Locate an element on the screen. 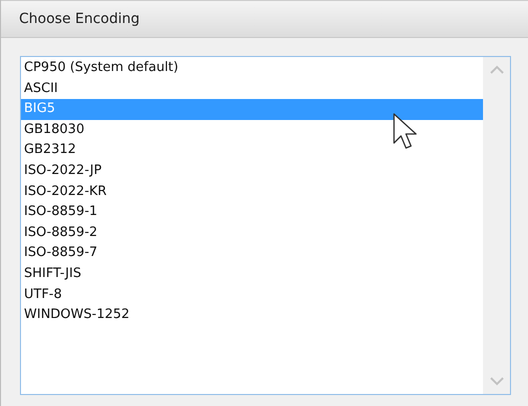 Image resolution: width=528 pixels, height=406 pixels. list-item: SHIFT-JIS is located at coordinates (252, 274).